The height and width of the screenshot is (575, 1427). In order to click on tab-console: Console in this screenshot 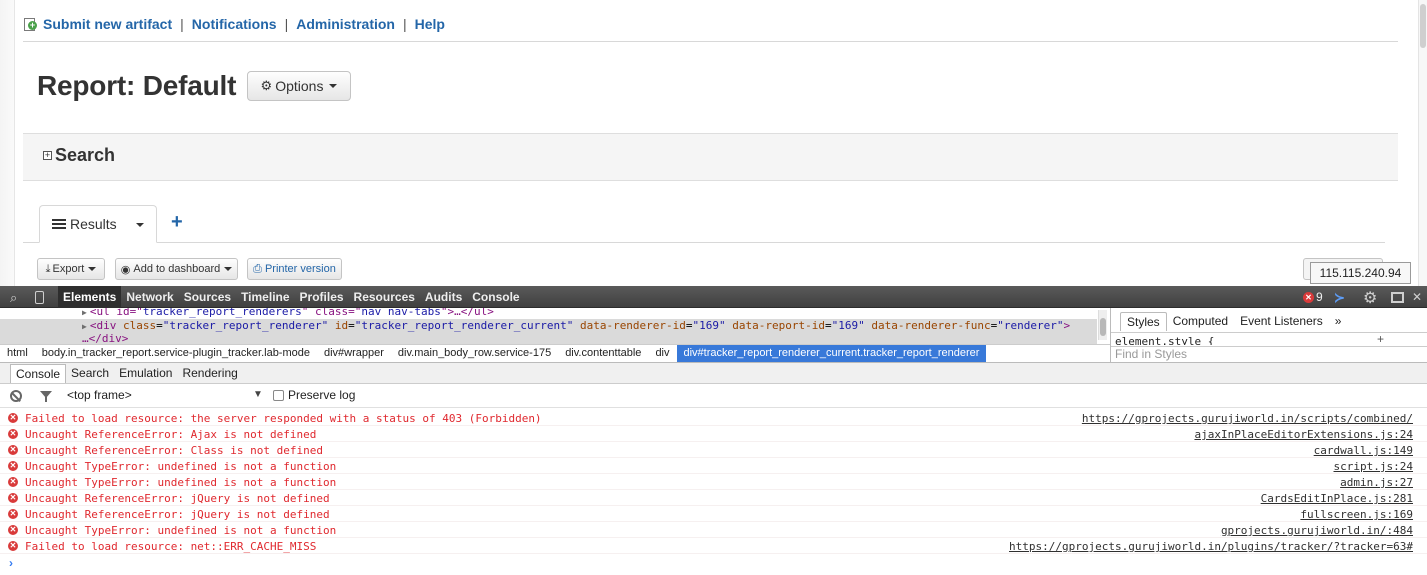, I will do `click(495, 297)`.